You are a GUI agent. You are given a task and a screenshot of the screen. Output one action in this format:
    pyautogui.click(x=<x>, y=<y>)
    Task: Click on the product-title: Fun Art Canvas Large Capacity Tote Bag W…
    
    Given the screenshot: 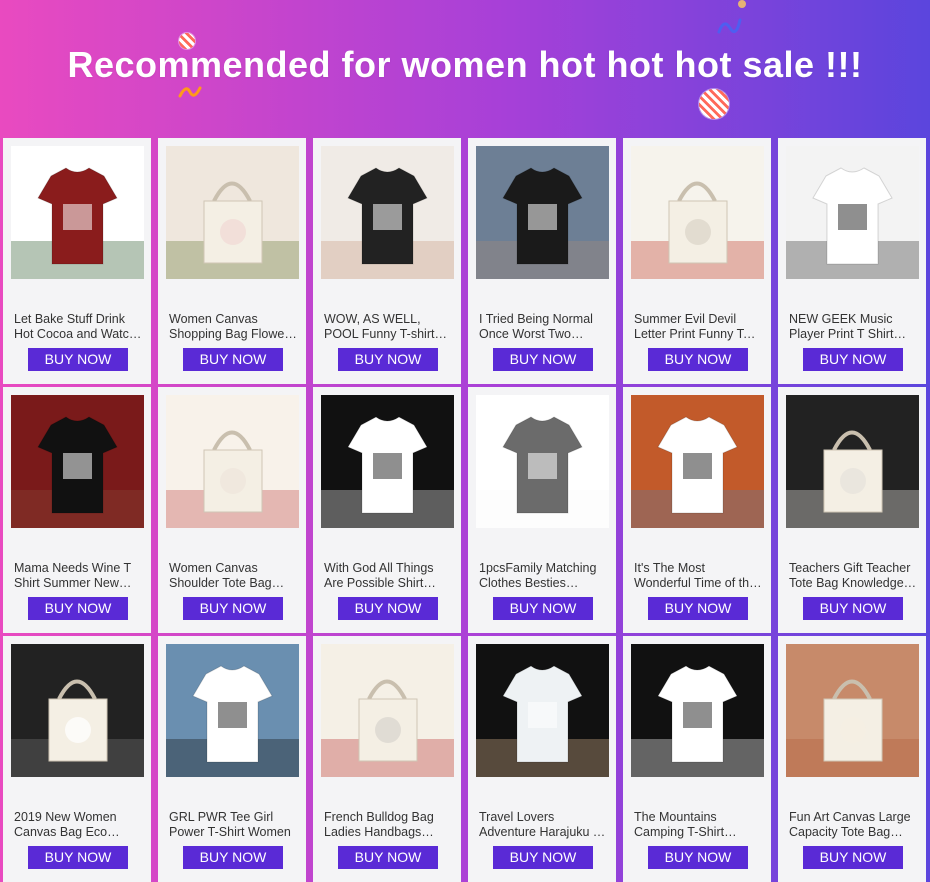 What is the action you would take?
    pyautogui.click(x=853, y=825)
    